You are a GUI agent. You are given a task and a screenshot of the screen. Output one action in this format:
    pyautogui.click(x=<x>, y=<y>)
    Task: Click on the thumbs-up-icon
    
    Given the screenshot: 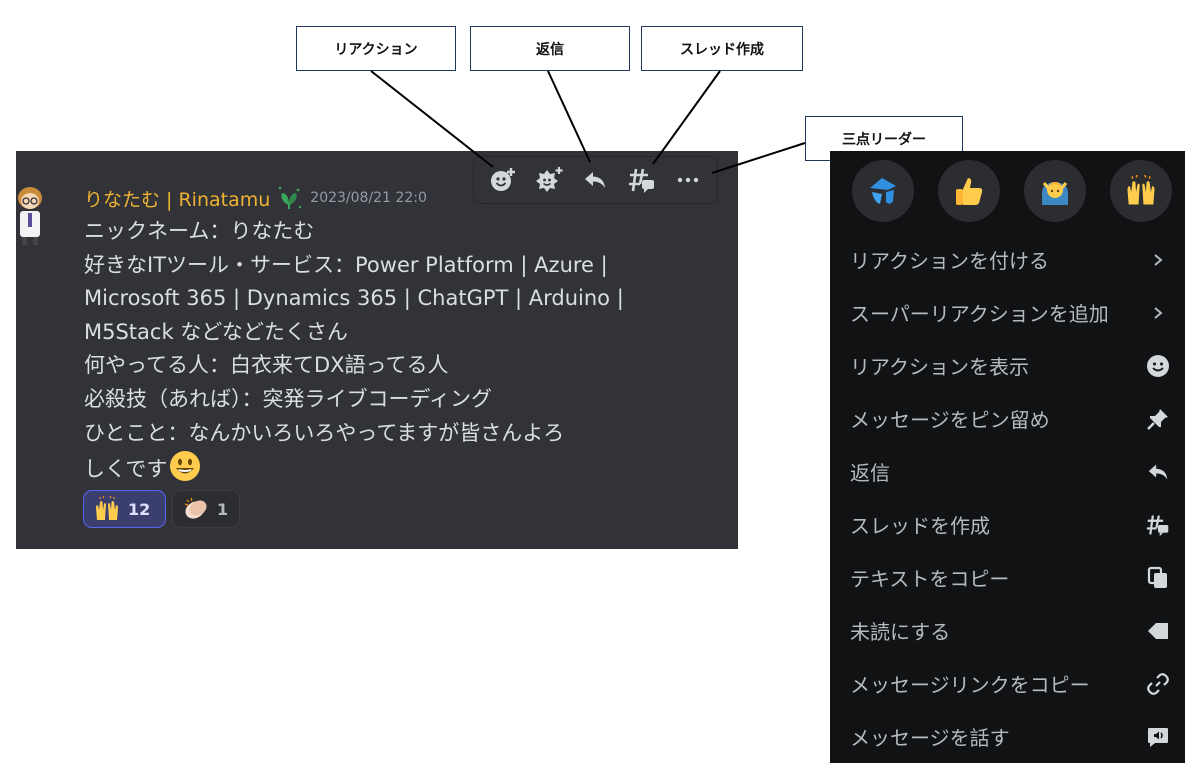 What is the action you would take?
    pyautogui.click(x=969, y=191)
    